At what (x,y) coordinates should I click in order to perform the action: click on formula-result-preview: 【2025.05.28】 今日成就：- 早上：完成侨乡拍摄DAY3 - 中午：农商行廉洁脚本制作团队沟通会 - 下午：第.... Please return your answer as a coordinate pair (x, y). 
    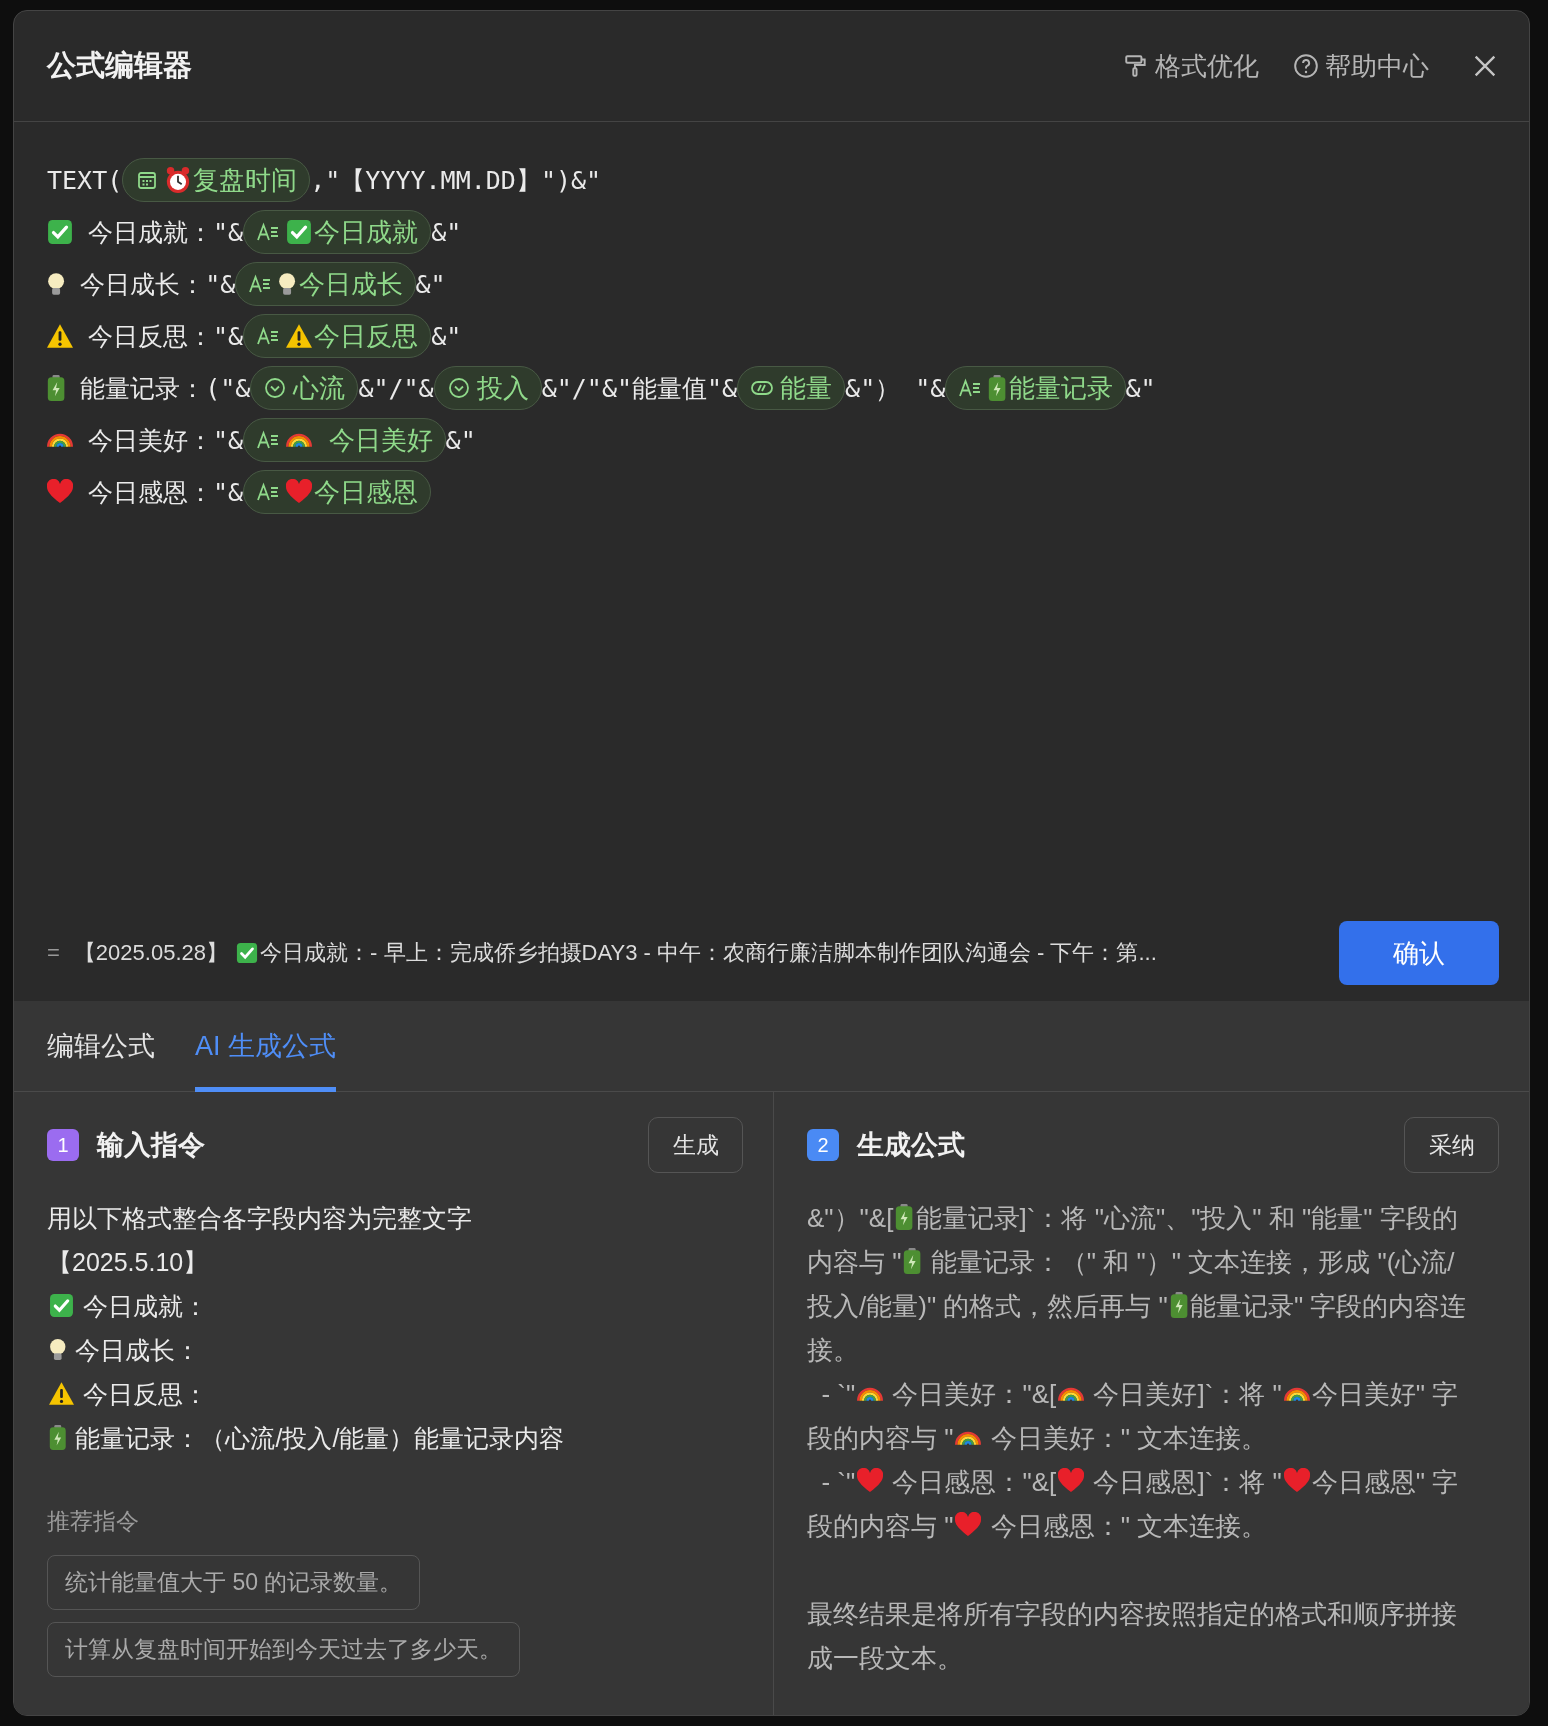
    Looking at the image, I should click on (615, 953).